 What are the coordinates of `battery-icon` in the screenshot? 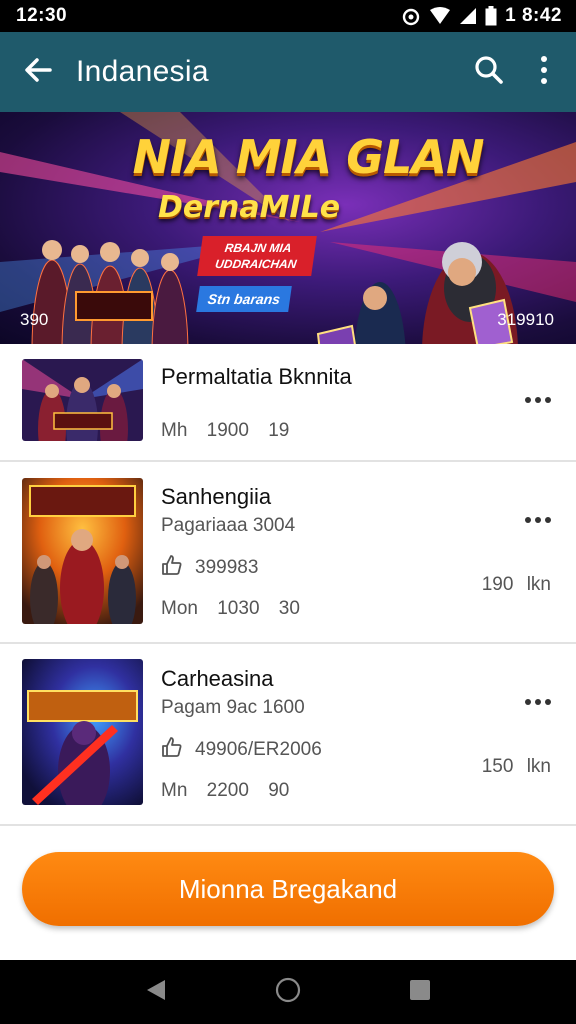 It's located at (491, 16).